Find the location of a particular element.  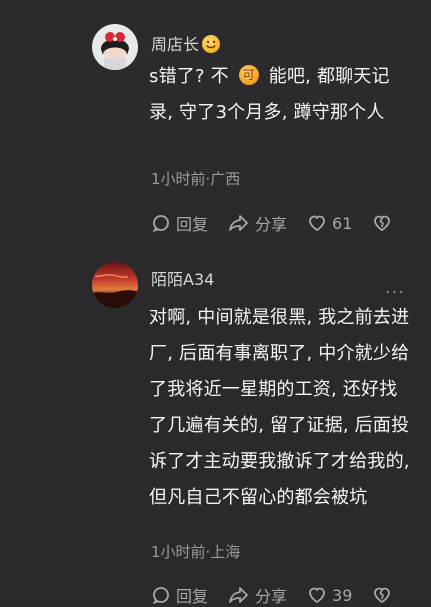

username-text: 周店长 is located at coordinates (175, 44).